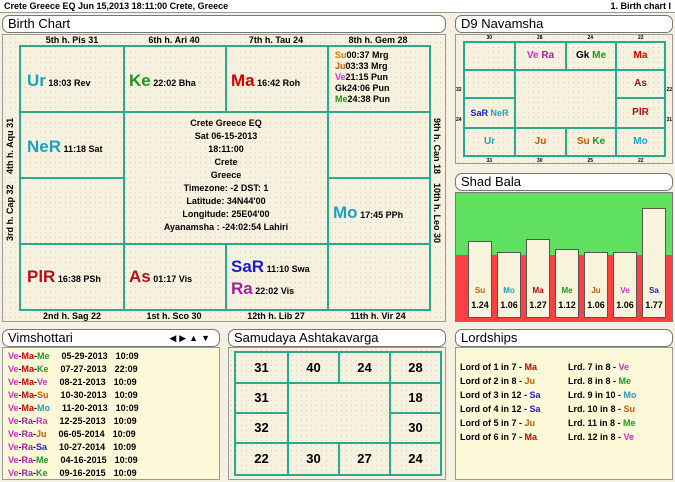 This screenshot has height=482, width=675. Describe the element at coordinates (415, 367) in the screenshot. I see `ashtaka-cell-8: 28` at that location.